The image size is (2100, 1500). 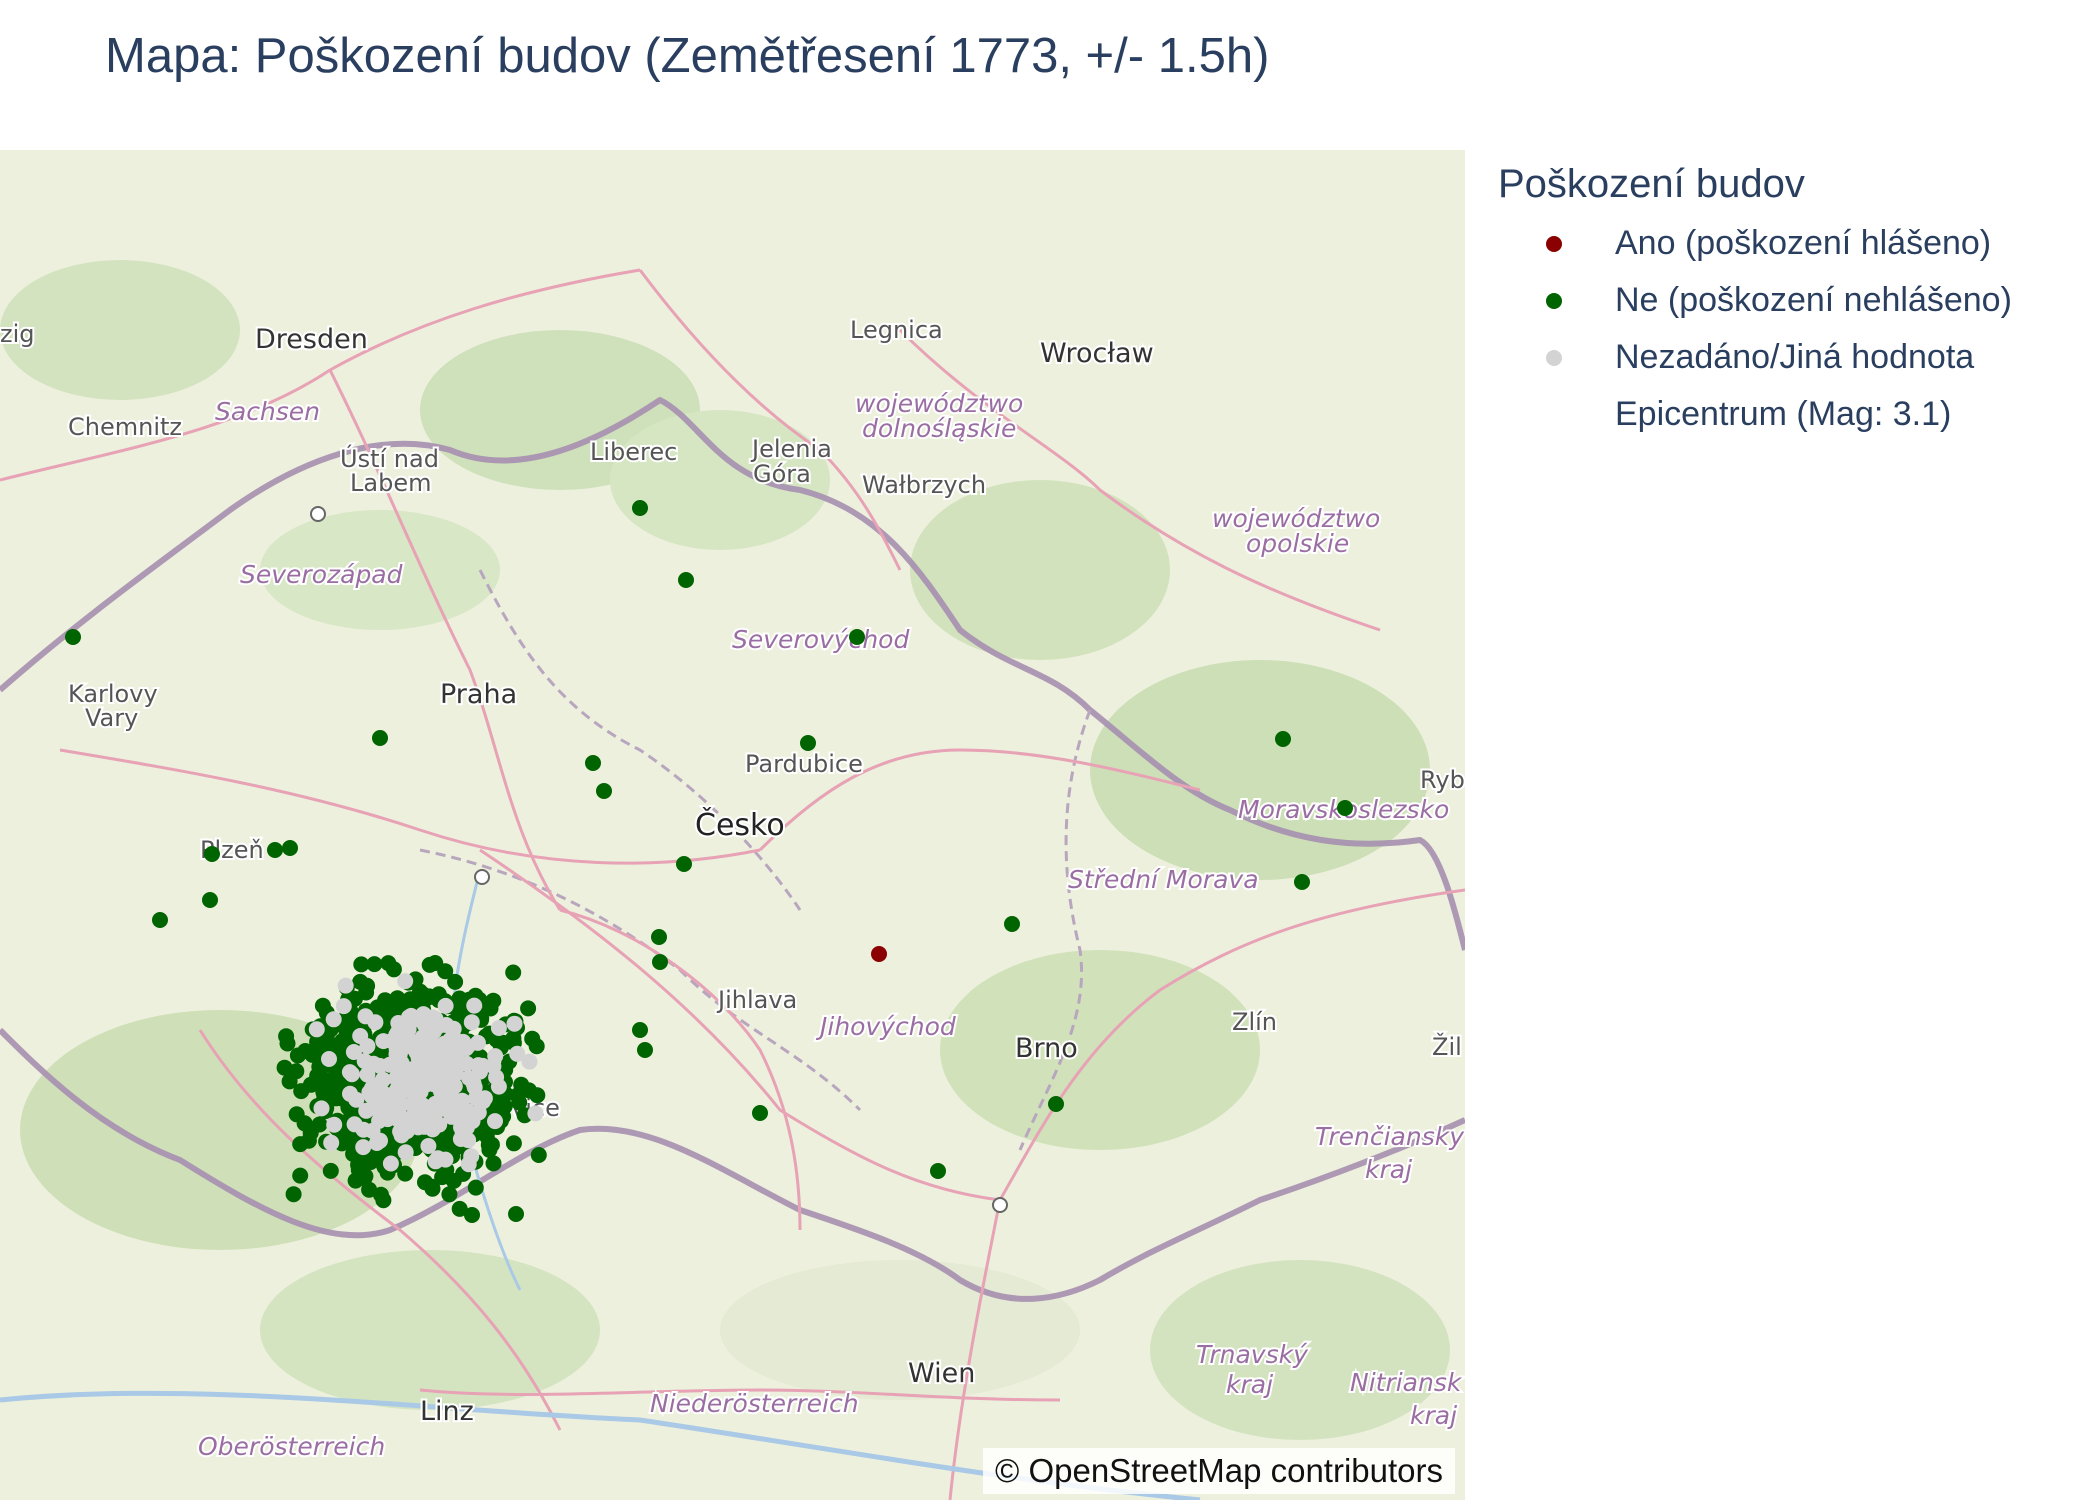 What do you see at coordinates (1793, 414) in the screenshot?
I see `legend-item-epicentrum: Epicentrum (Mag: 3.1)` at bounding box center [1793, 414].